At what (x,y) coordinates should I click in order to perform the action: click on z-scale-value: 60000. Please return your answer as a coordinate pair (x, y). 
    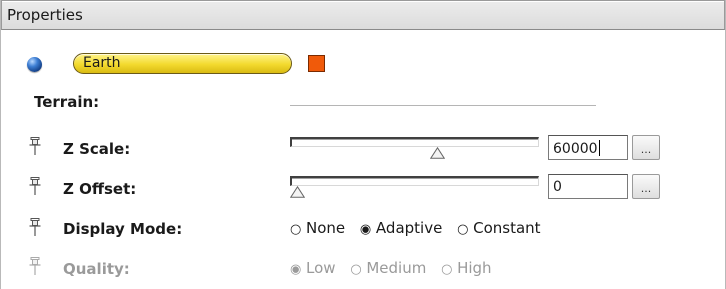
    Looking at the image, I should click on (575, 149).